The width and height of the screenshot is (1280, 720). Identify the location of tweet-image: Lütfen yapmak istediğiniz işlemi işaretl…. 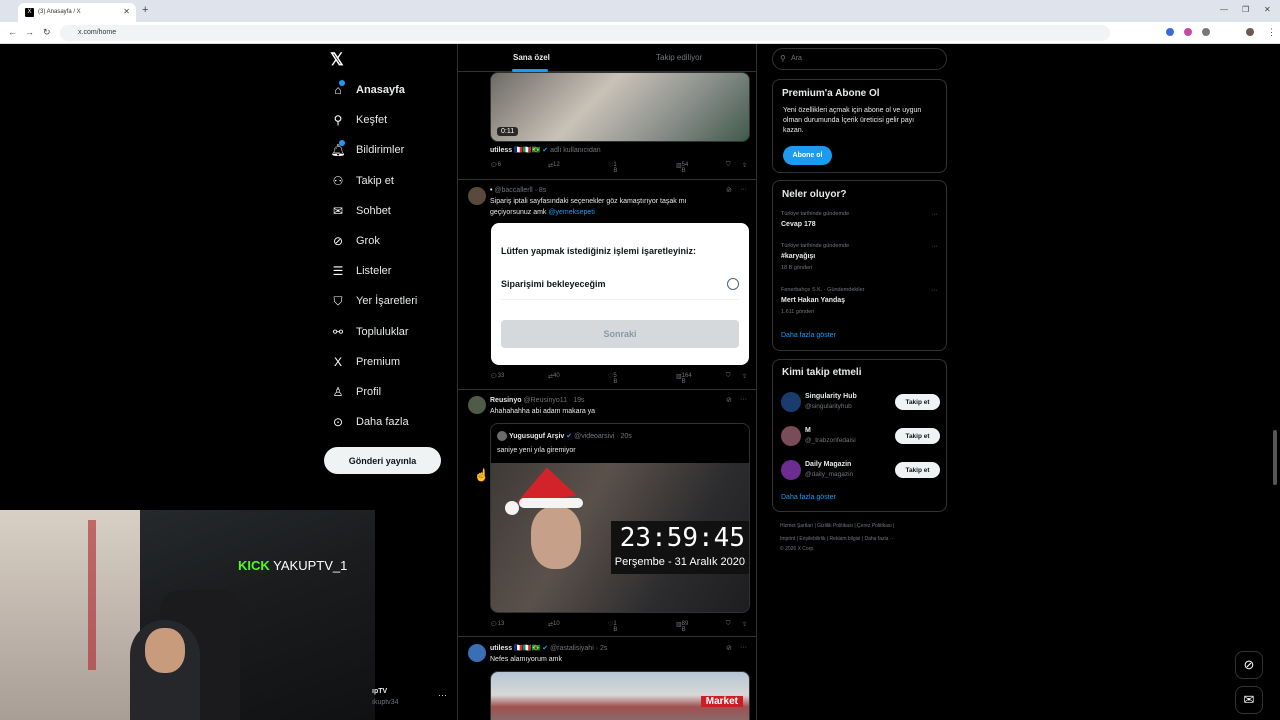
(620, 294).